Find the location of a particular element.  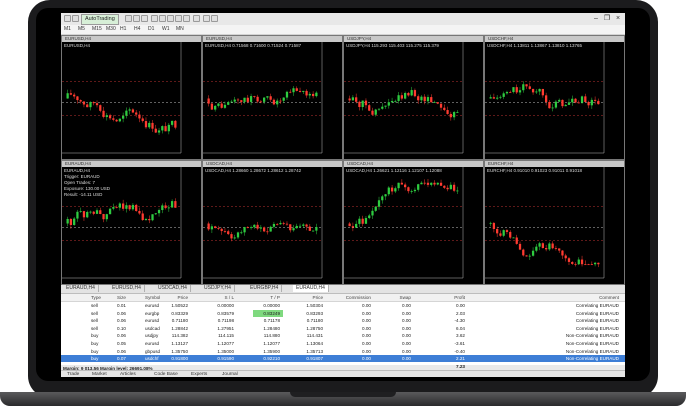

chart-tab: USDCAD,H4 is located at coordinates (173, 288).